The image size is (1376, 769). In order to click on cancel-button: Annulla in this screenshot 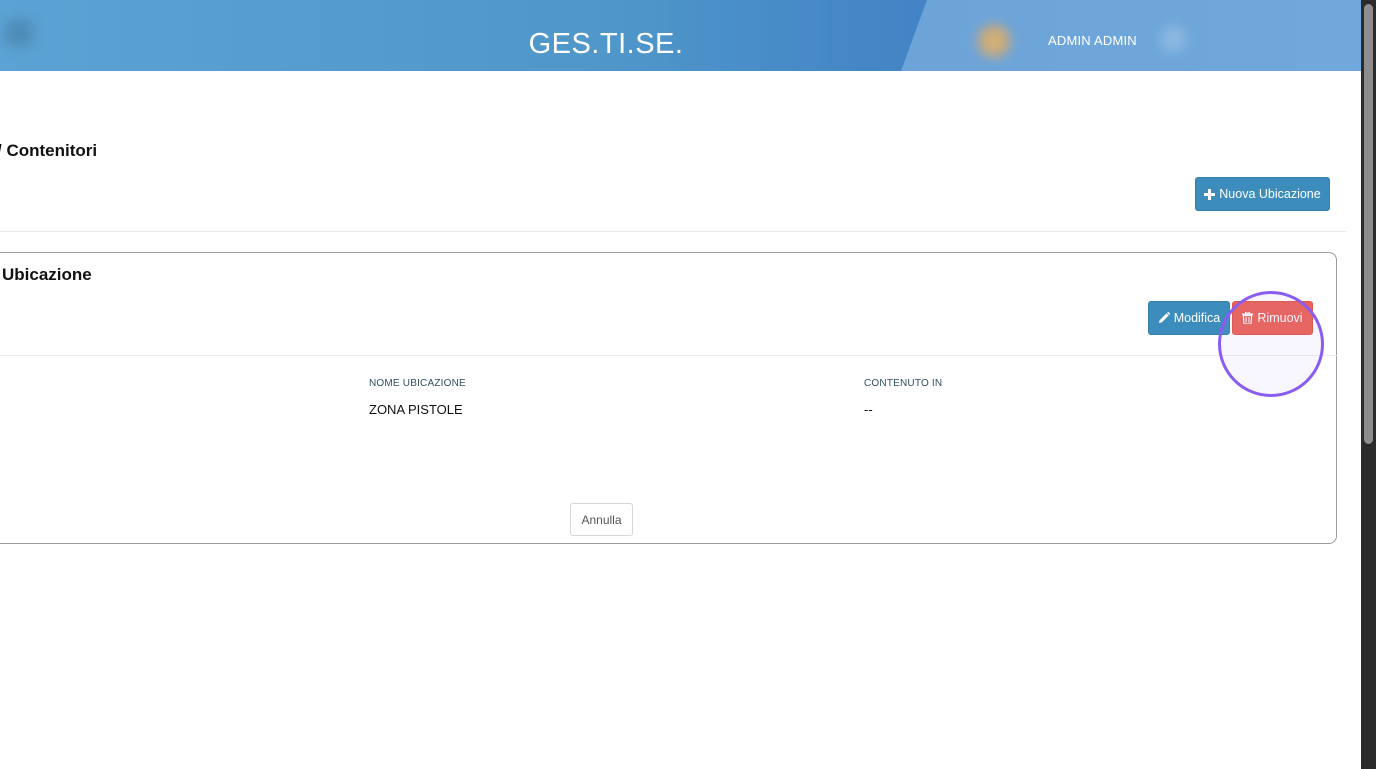, I will do `click(601, 519)`.